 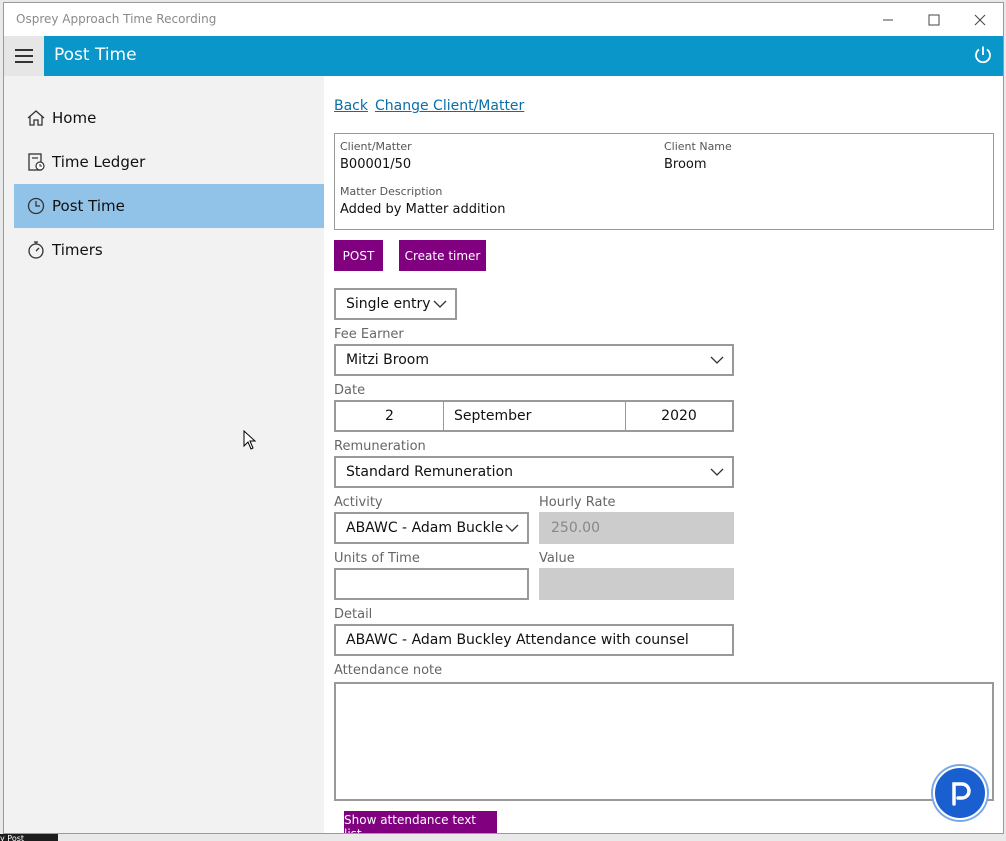 What do you see at coordinates (431, 584) in the screenshot?
I see `units-of-time-input` at bounding box center [431, 584].